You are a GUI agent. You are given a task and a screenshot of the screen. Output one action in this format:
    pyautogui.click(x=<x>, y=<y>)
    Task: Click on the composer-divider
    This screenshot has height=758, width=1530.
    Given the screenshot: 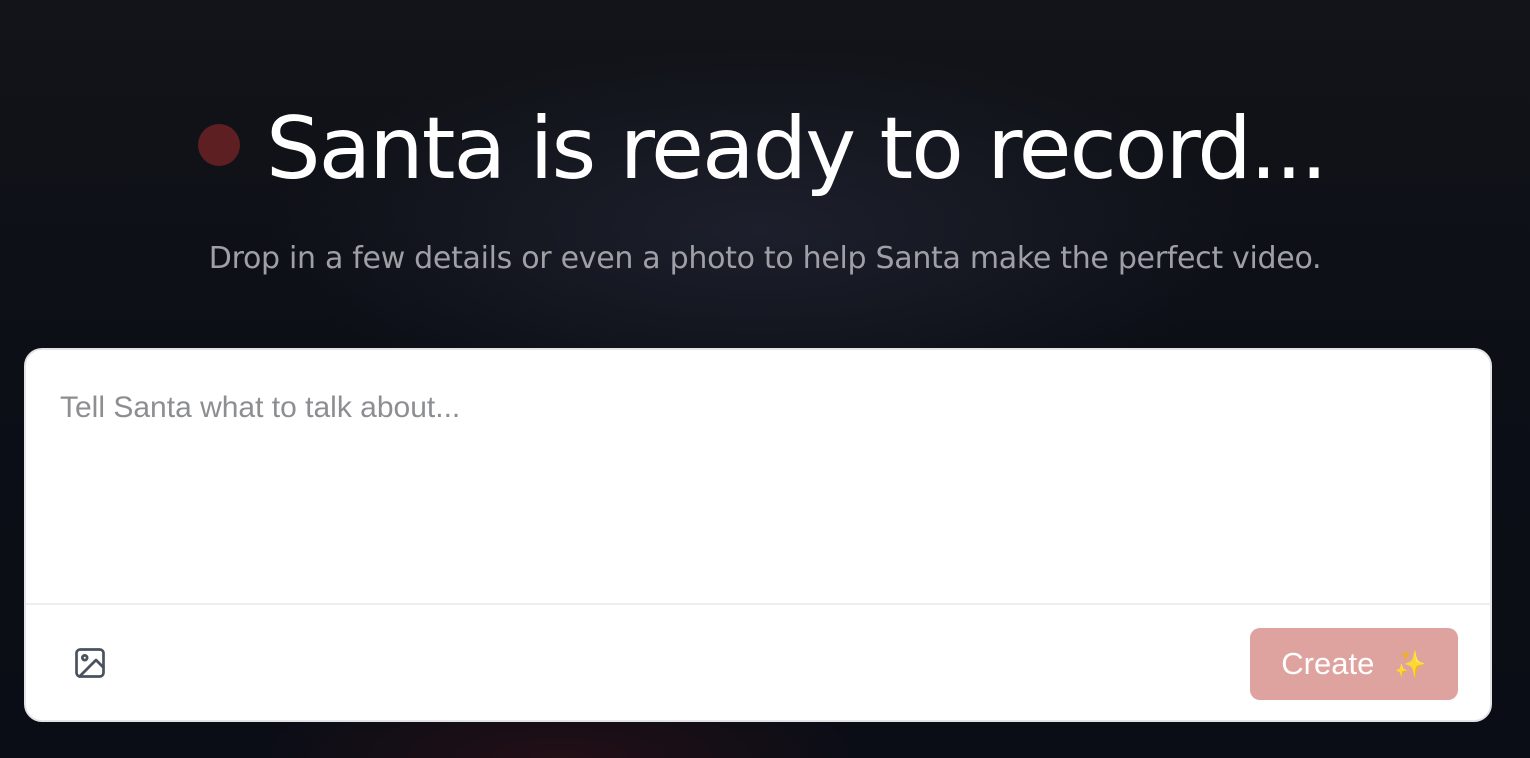 What is the action you would take?
    pyautogui.click(x=758, y=604)
    